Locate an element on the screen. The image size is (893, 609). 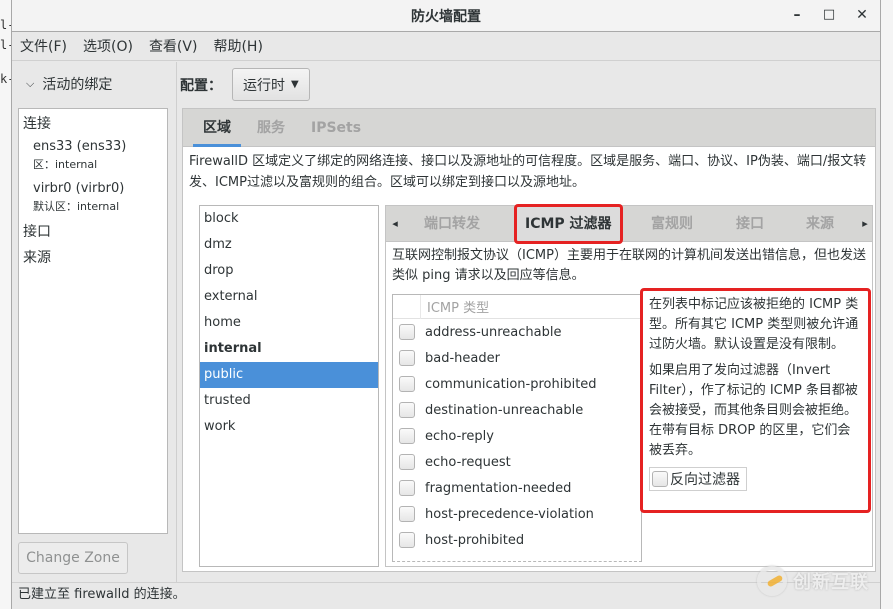
tab-interfaces: 接口 is located at coordinates (750, 224).